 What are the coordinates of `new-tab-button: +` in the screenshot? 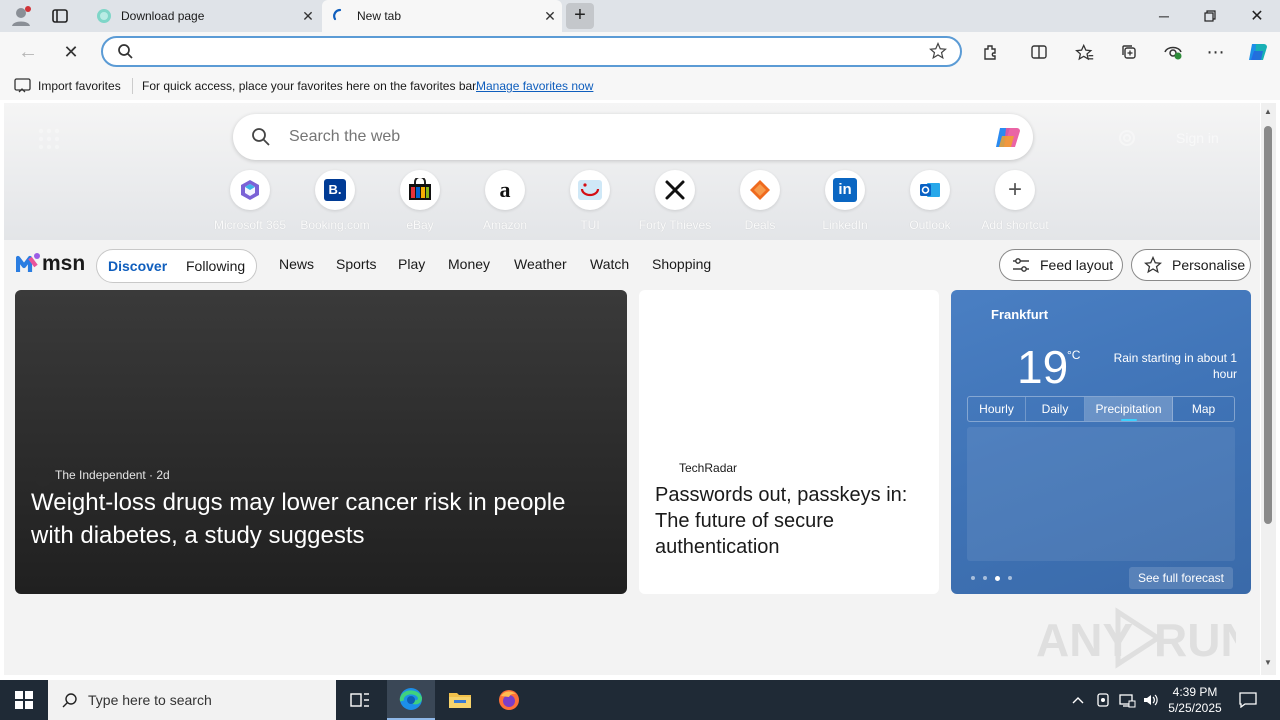 It's located at (580, 16).